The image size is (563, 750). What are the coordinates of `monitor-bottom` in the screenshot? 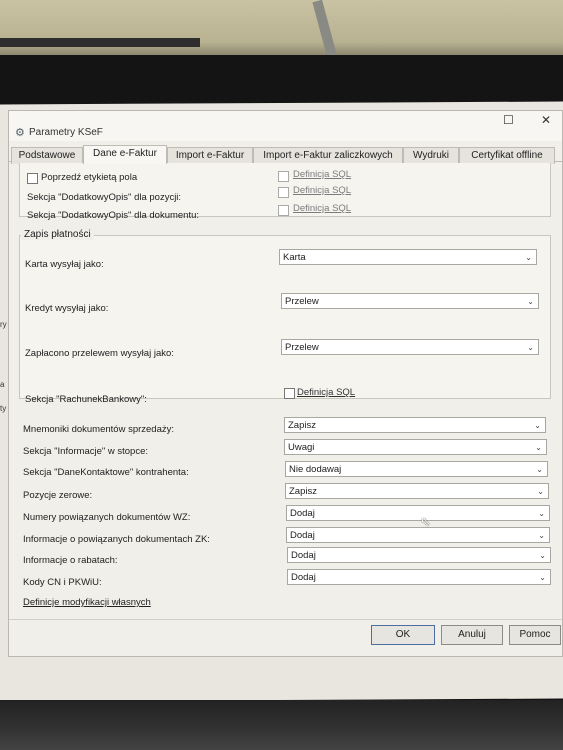 It's located at (281, 725).